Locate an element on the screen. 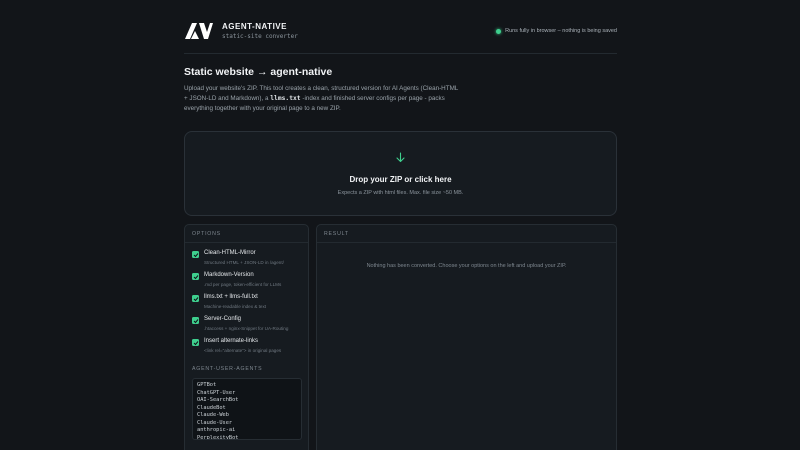 This screenshot has height=450, width=800. option-label: Server-Config is located at coordinates (223, 319).